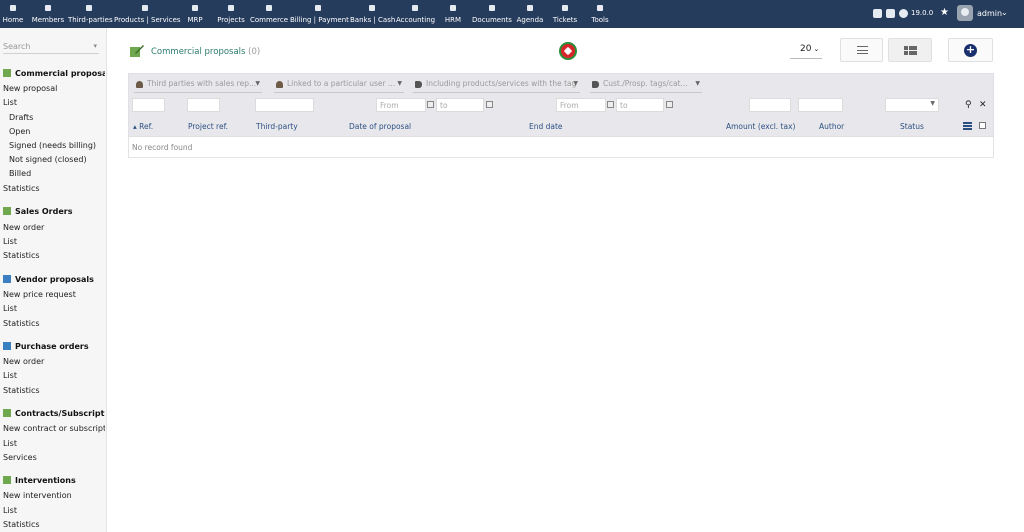  Describe the element at coordinates (910, 50) in the screenshot. I see `kanban-view-button` at that location.